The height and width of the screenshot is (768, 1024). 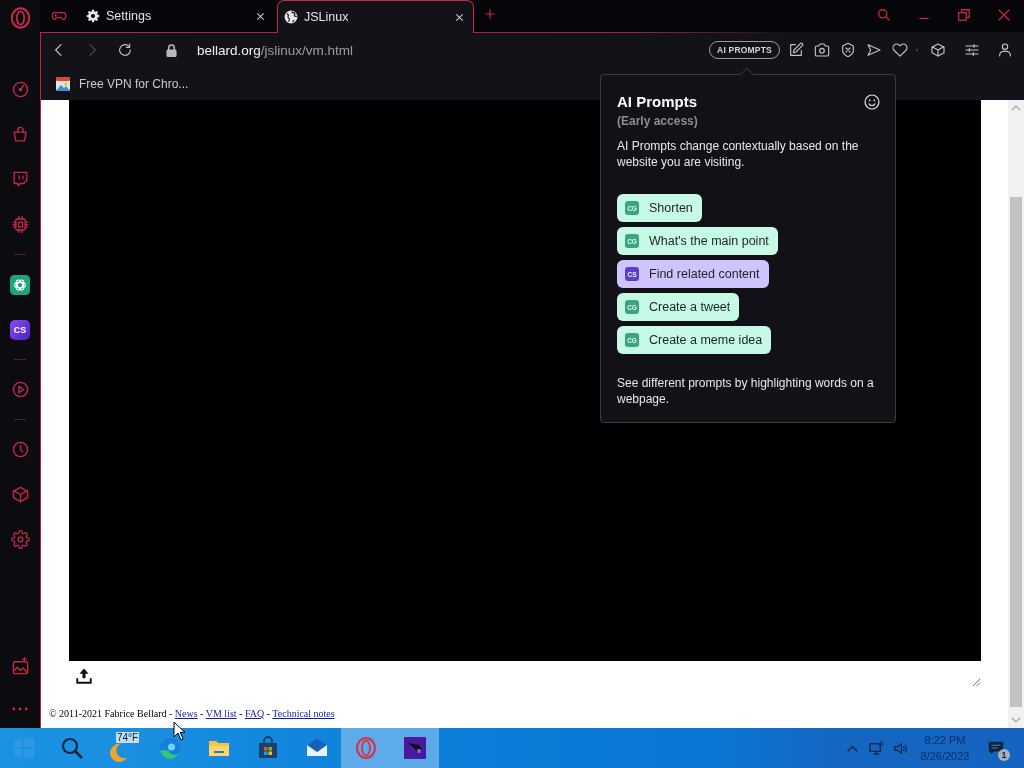 I want to click on resize-grip-icon, so click(x=976, y=682).